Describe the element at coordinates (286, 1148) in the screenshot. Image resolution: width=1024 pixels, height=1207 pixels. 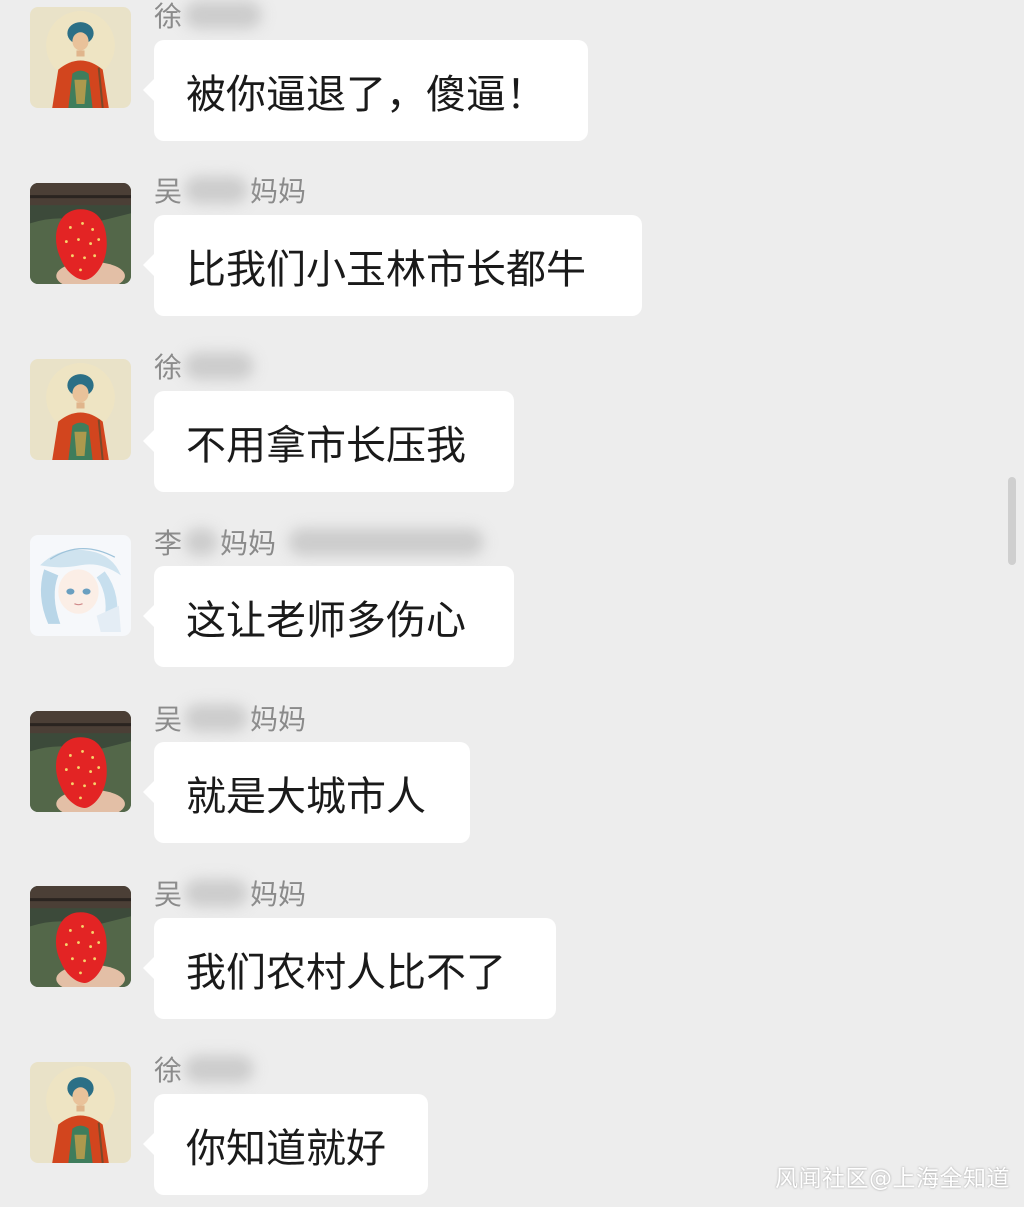
I see `message-text: 你知道就好` at that location.